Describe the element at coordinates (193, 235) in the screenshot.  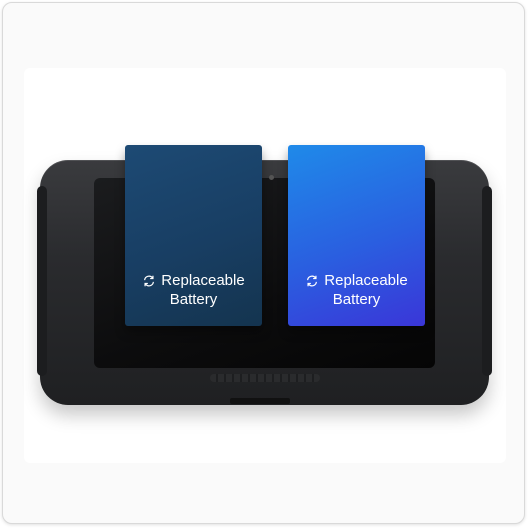
I see `battery-left: Replaceable Battery` at that location.